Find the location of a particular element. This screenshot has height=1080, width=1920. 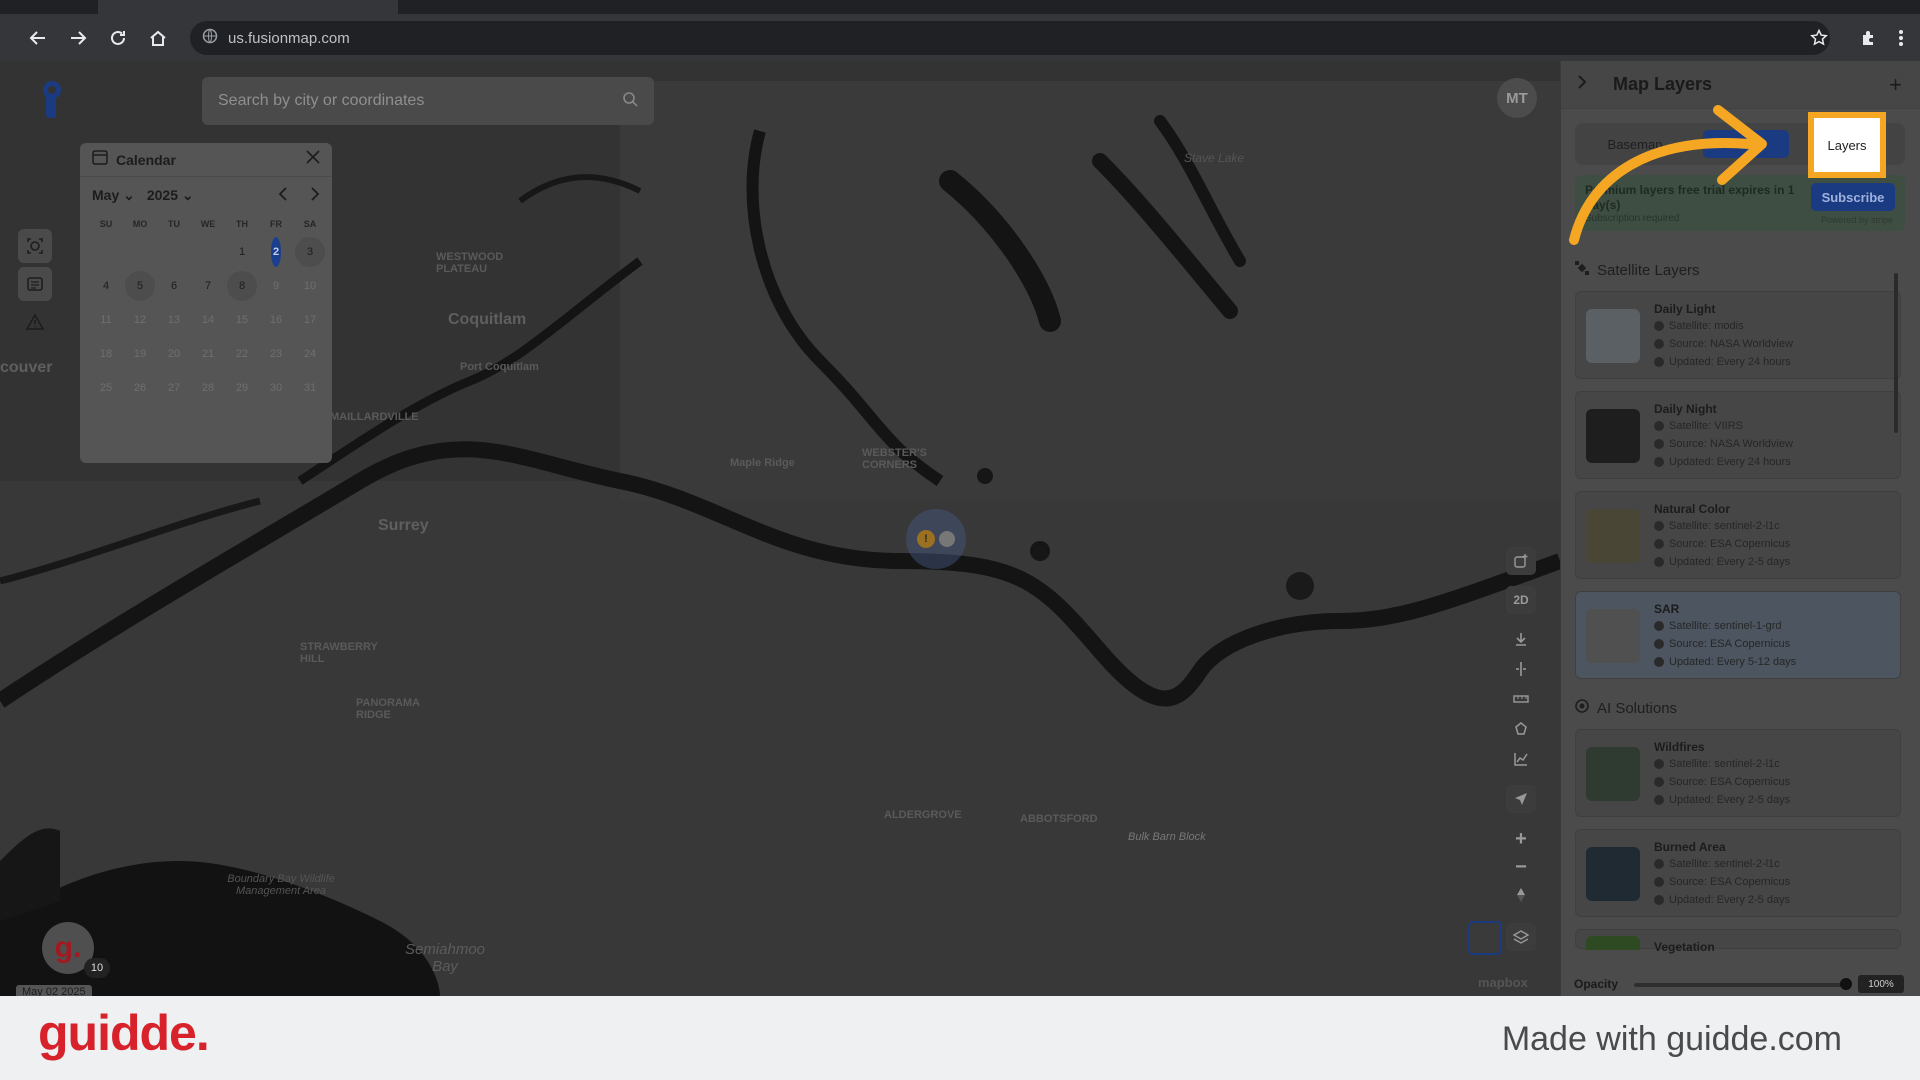

add-photo-control is located at coordinates (1521, 561).